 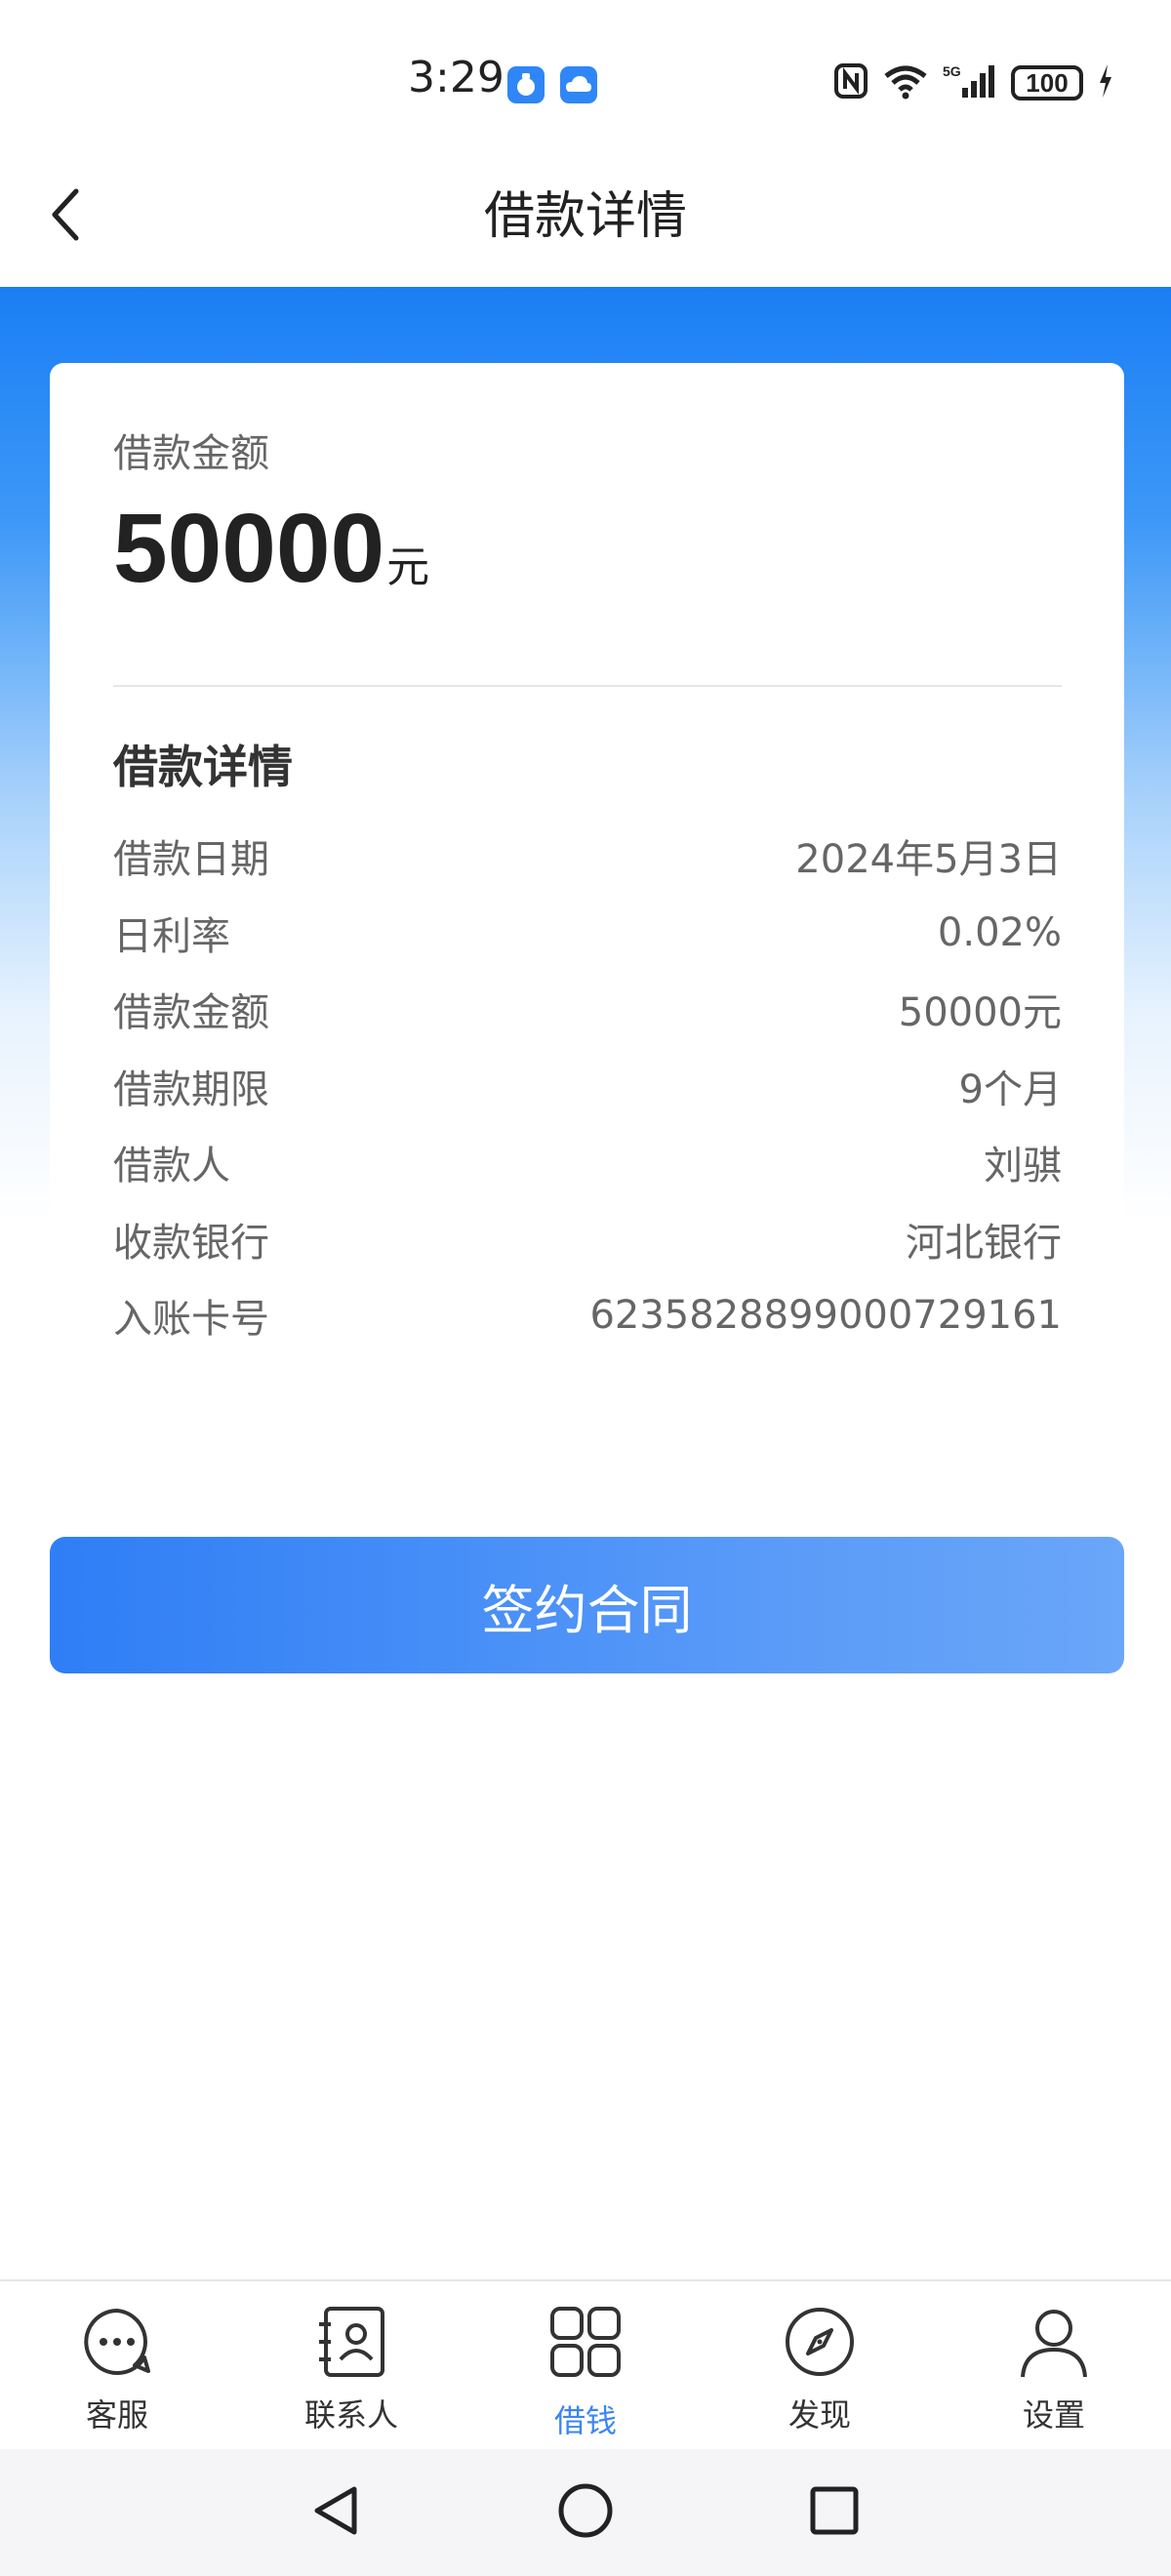 I want to click on nav-label: 设置, so click(x=1053, y=2415).